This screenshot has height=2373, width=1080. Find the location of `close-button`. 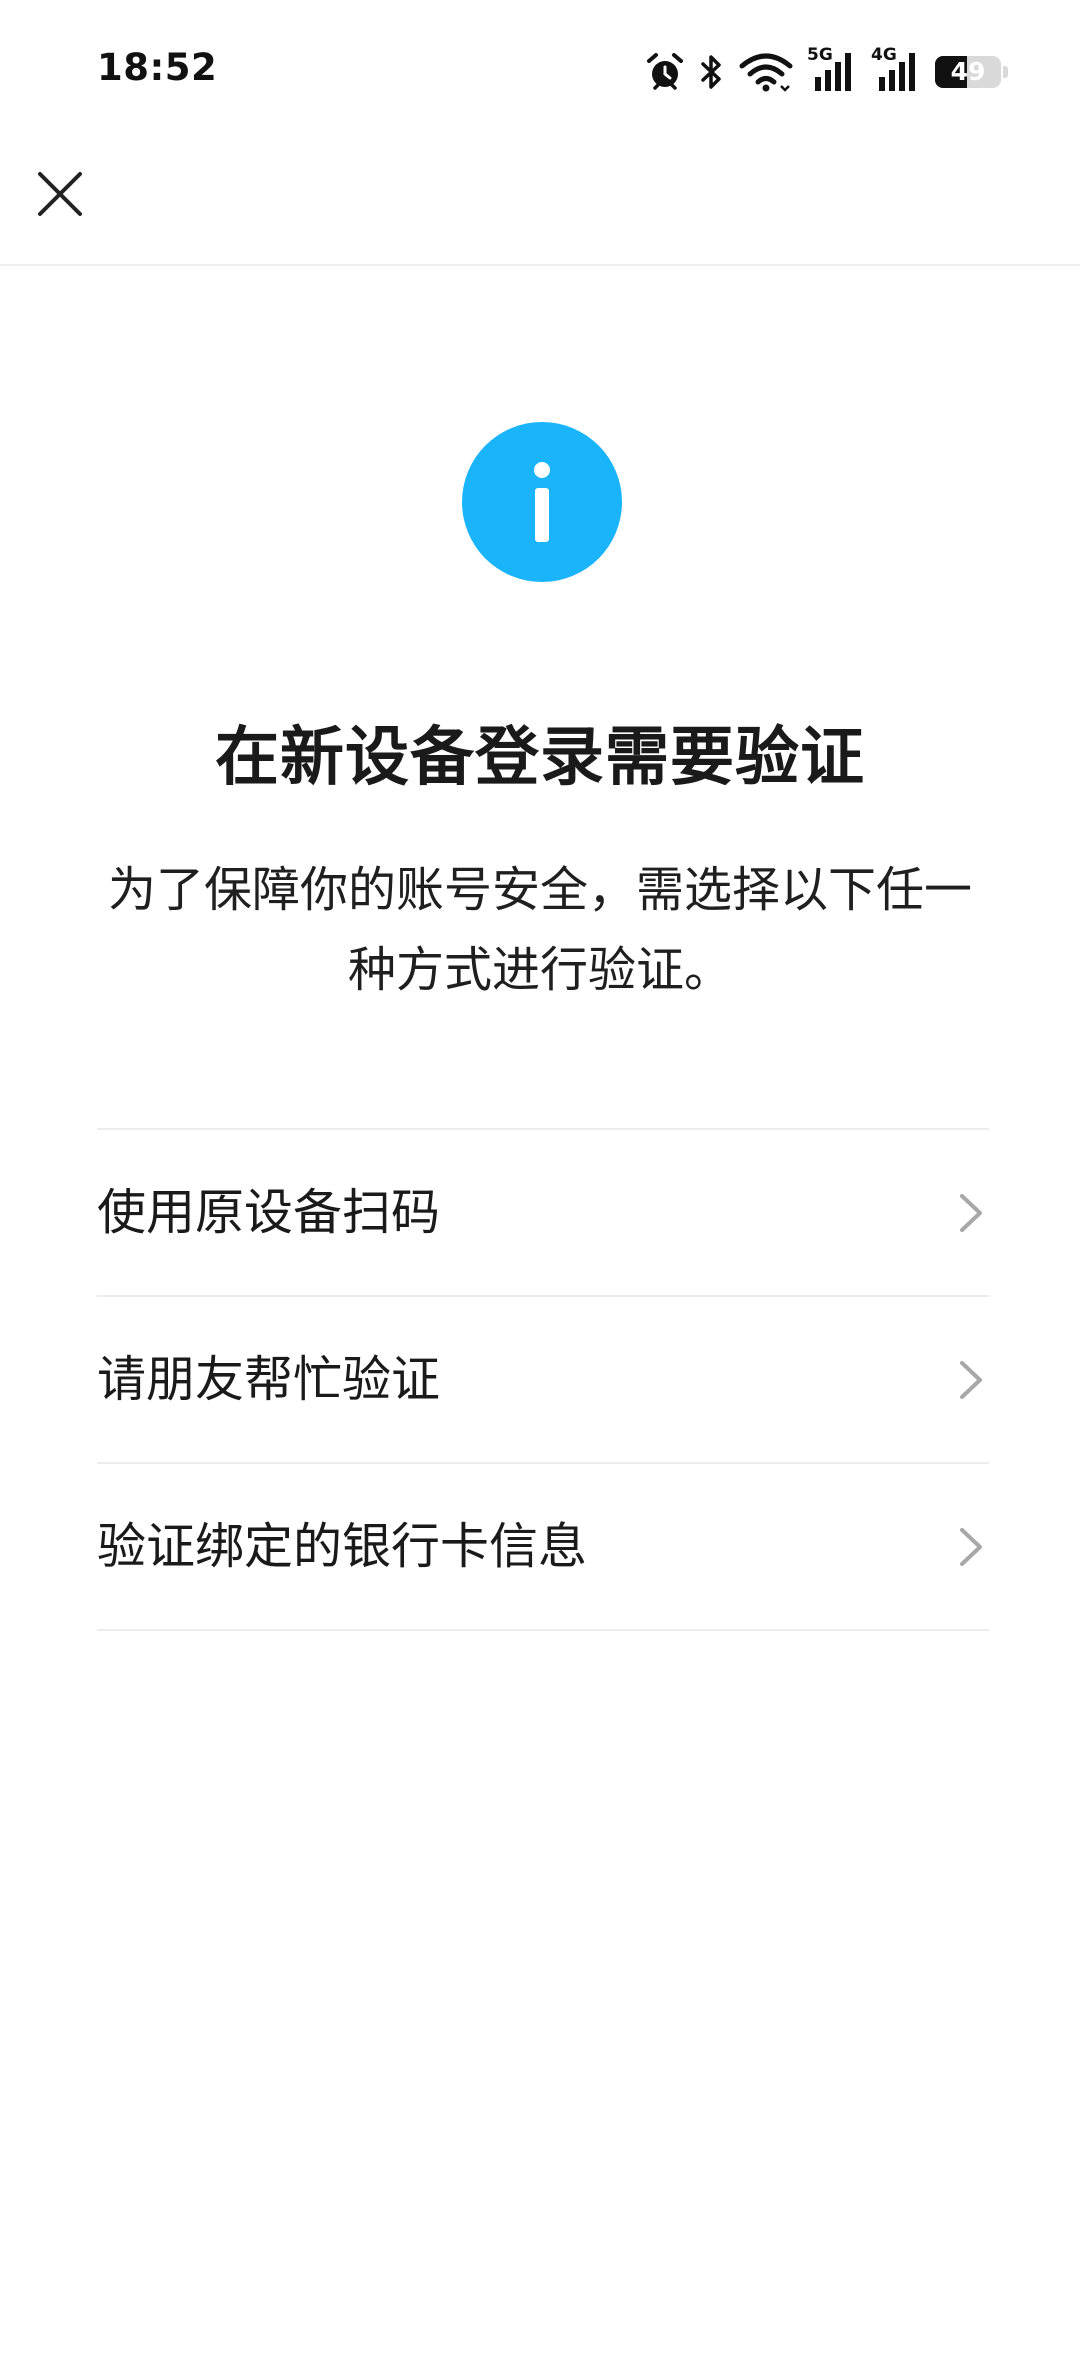

close-button is located at coordinates (60, 194).